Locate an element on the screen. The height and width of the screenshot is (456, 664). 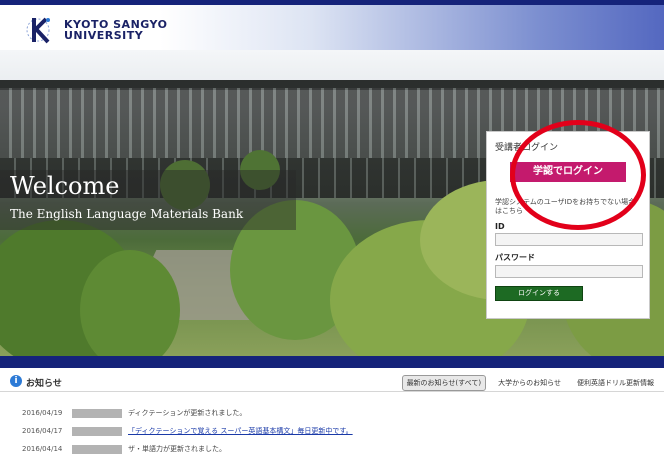
highlight-circle is located at coordinates (578, 175).